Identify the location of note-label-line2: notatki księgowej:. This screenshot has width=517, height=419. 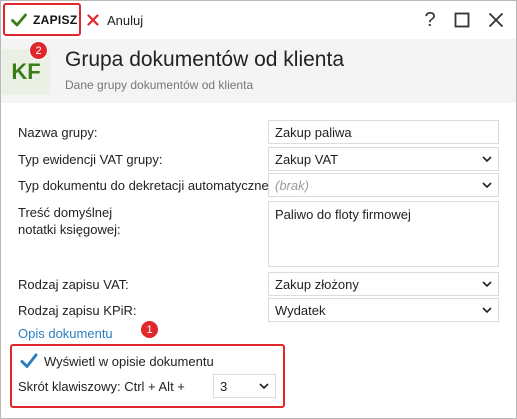
(69, 229).